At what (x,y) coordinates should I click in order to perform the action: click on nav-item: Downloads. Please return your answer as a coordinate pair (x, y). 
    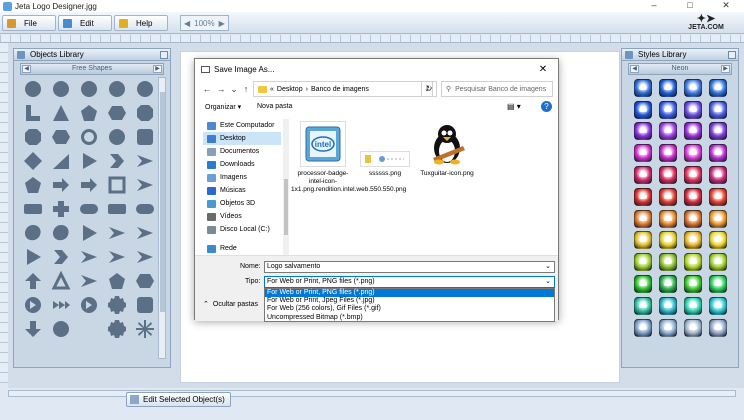
    Looking at the image, I should click on (242, 164).